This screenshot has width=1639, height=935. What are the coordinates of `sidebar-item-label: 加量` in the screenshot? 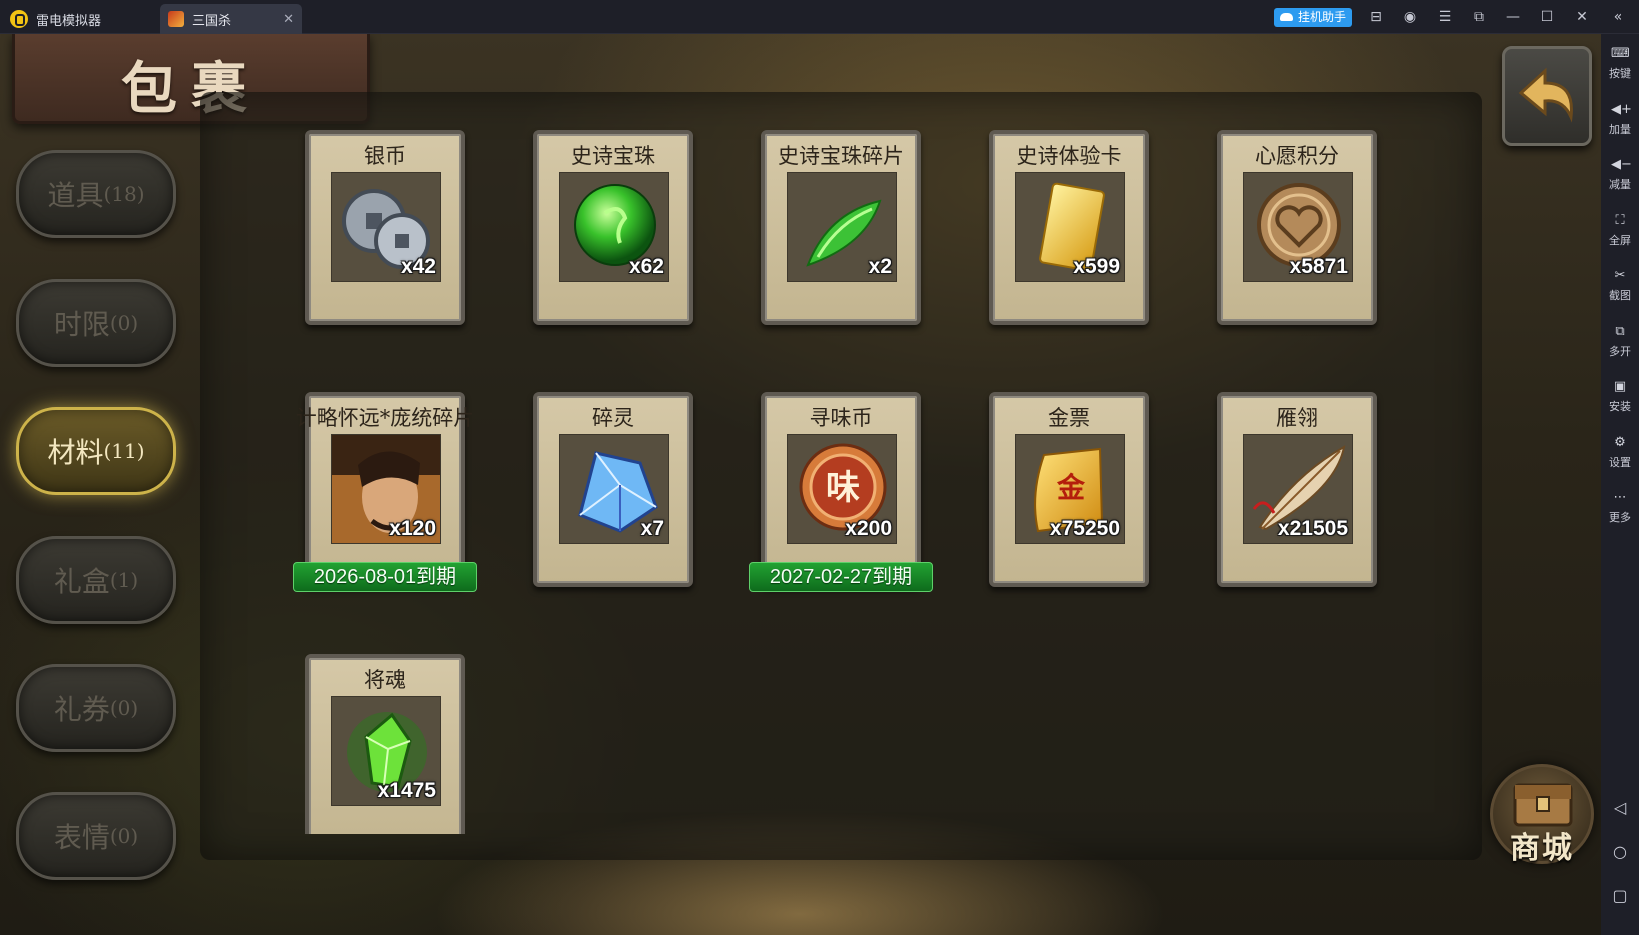 It's located at (1620, 130).